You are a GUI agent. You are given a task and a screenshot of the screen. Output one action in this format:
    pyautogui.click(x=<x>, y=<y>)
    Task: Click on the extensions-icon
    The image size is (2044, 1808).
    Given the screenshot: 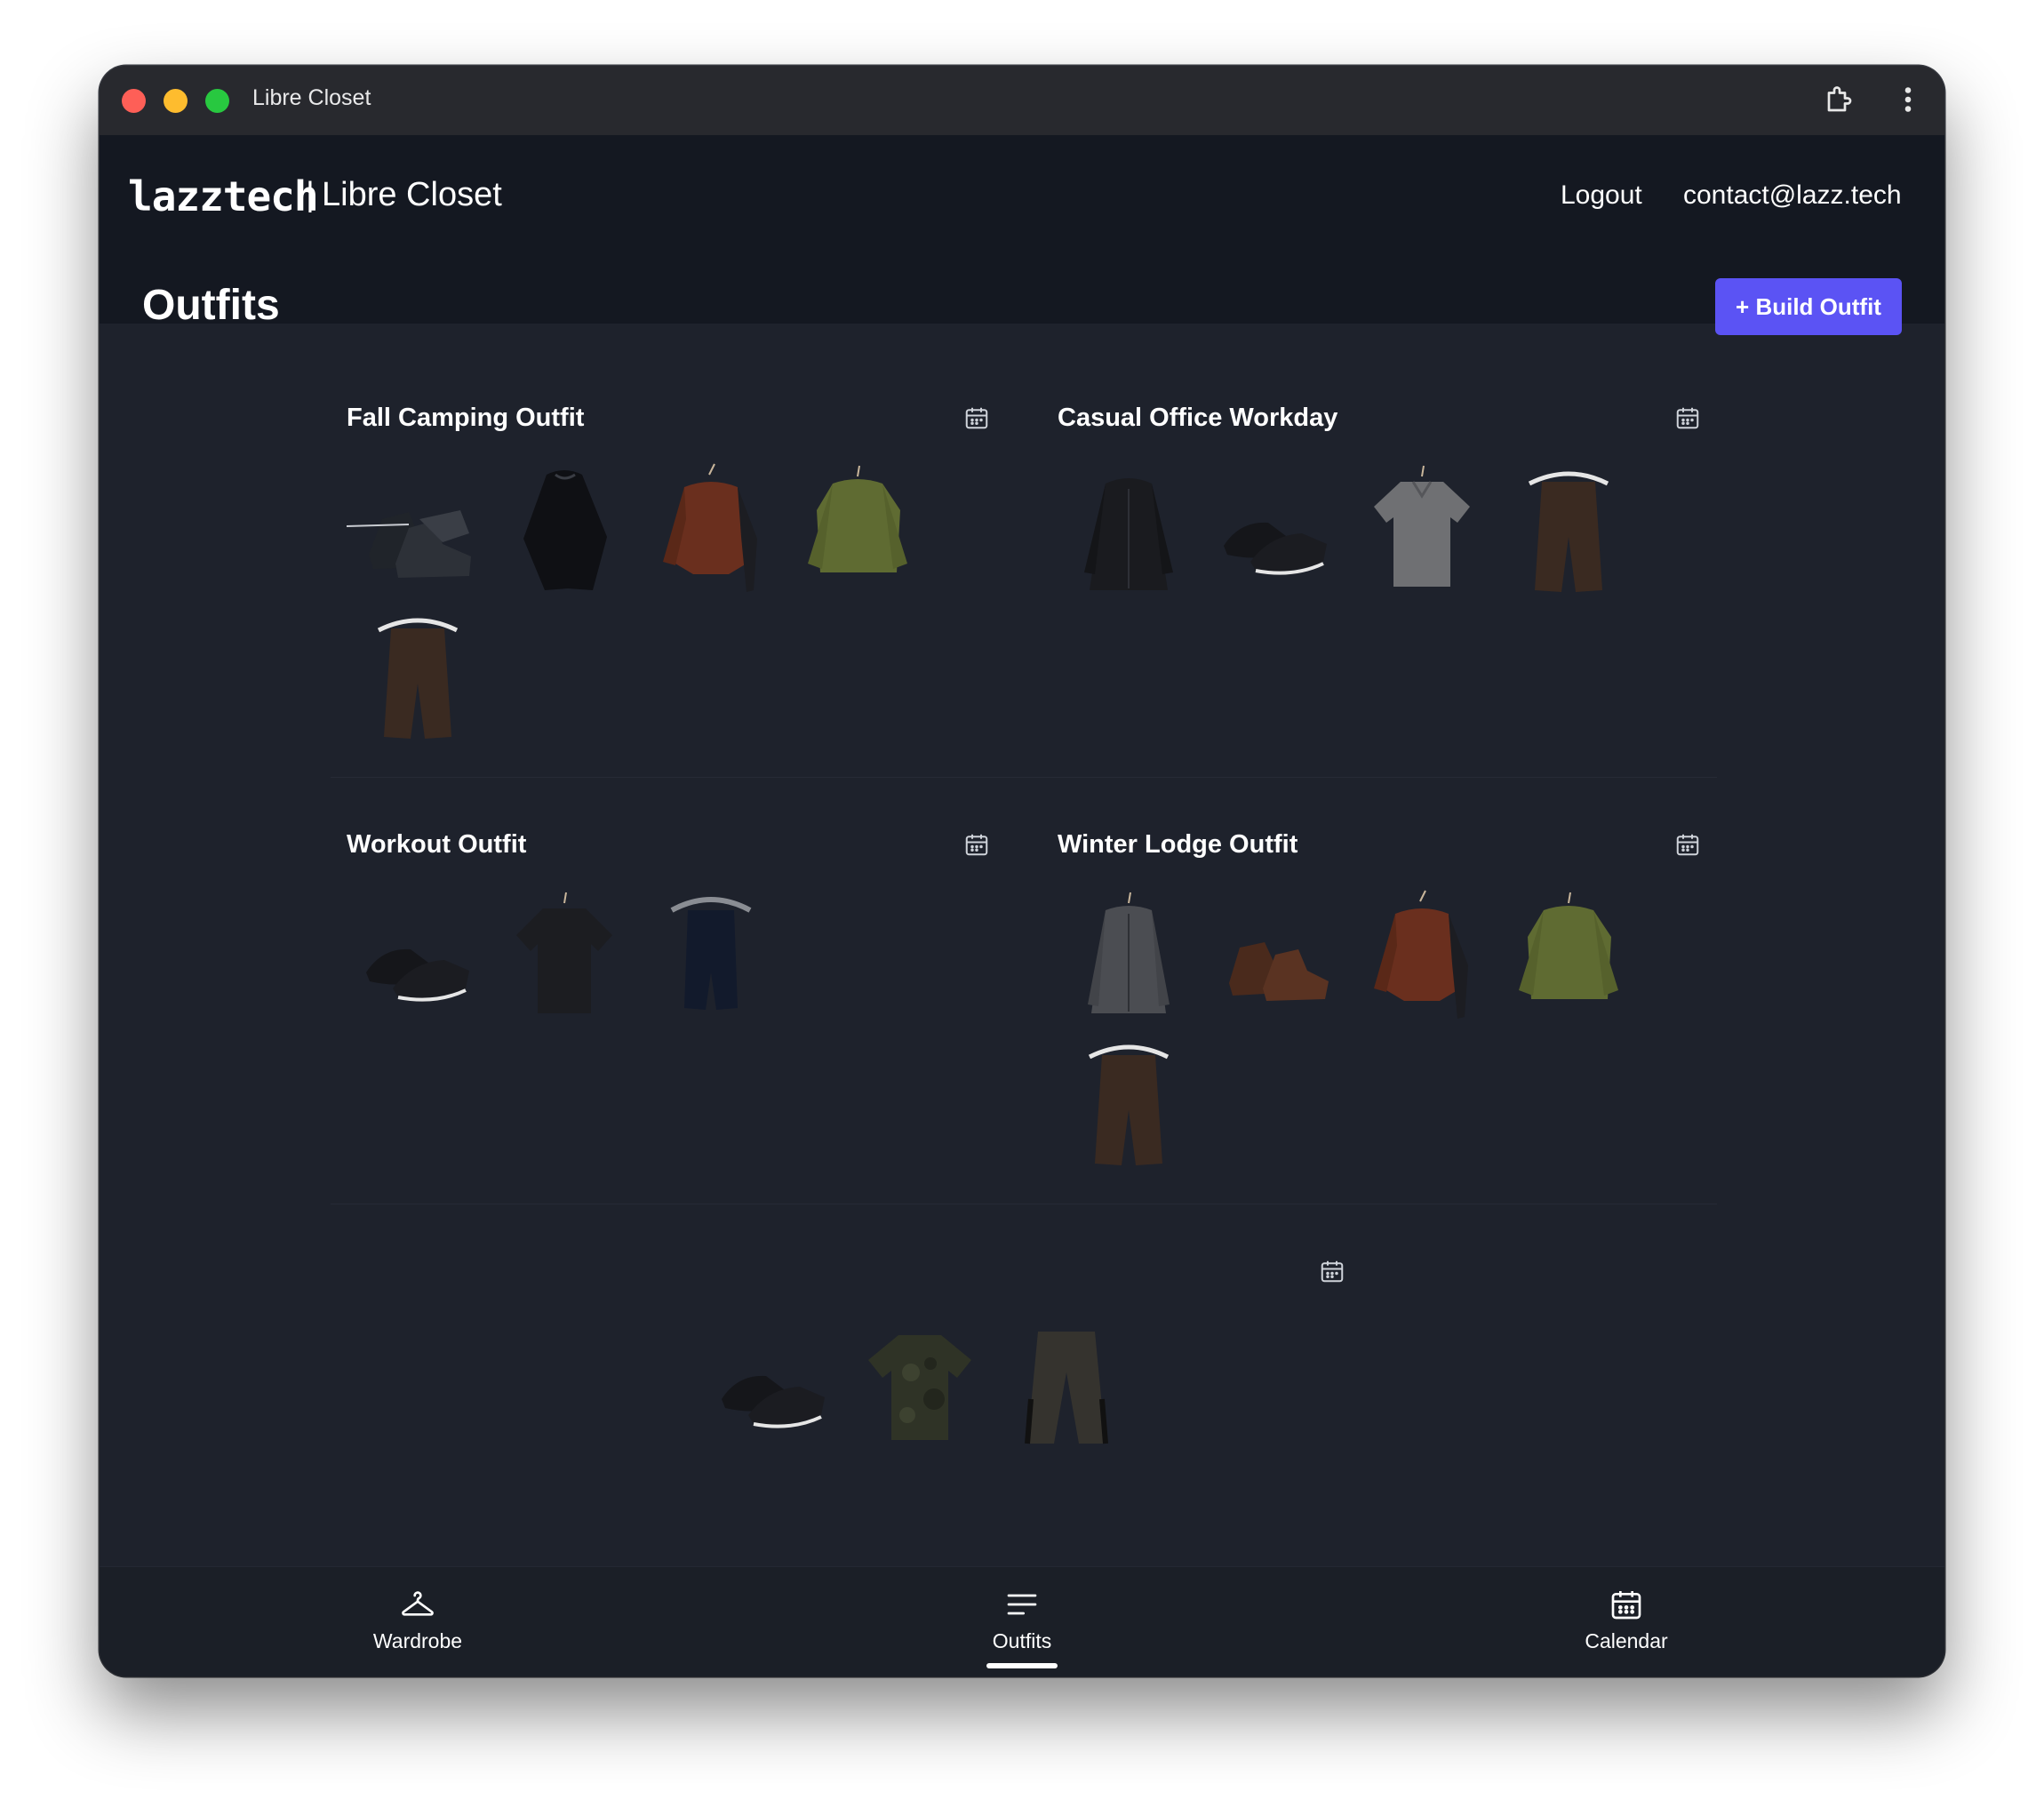 What is the action you would take?
    pyautogui.click(x=1840, y=100)
    